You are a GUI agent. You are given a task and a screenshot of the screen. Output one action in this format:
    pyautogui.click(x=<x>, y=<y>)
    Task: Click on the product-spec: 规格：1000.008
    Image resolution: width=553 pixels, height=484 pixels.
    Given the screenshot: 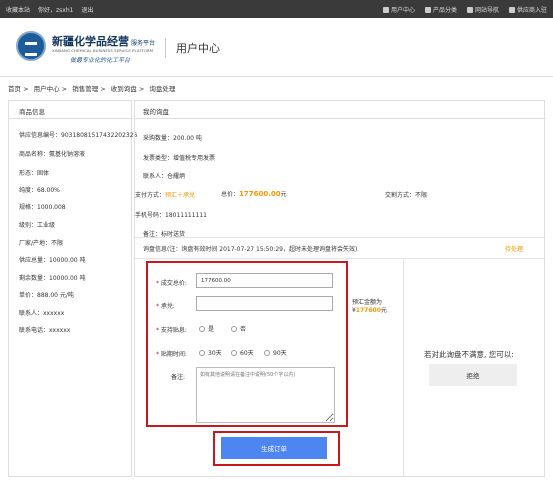 What is the action you would take?
    pyautogui.click(x=42, y=207)
    